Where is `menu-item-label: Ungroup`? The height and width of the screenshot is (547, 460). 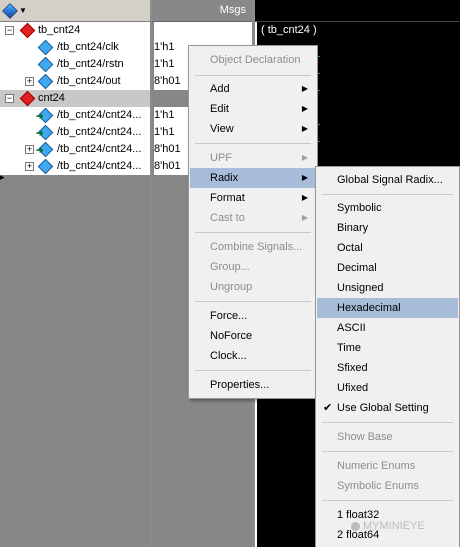 menu-item-label: Ungroup is located at coordinates (231, 287).